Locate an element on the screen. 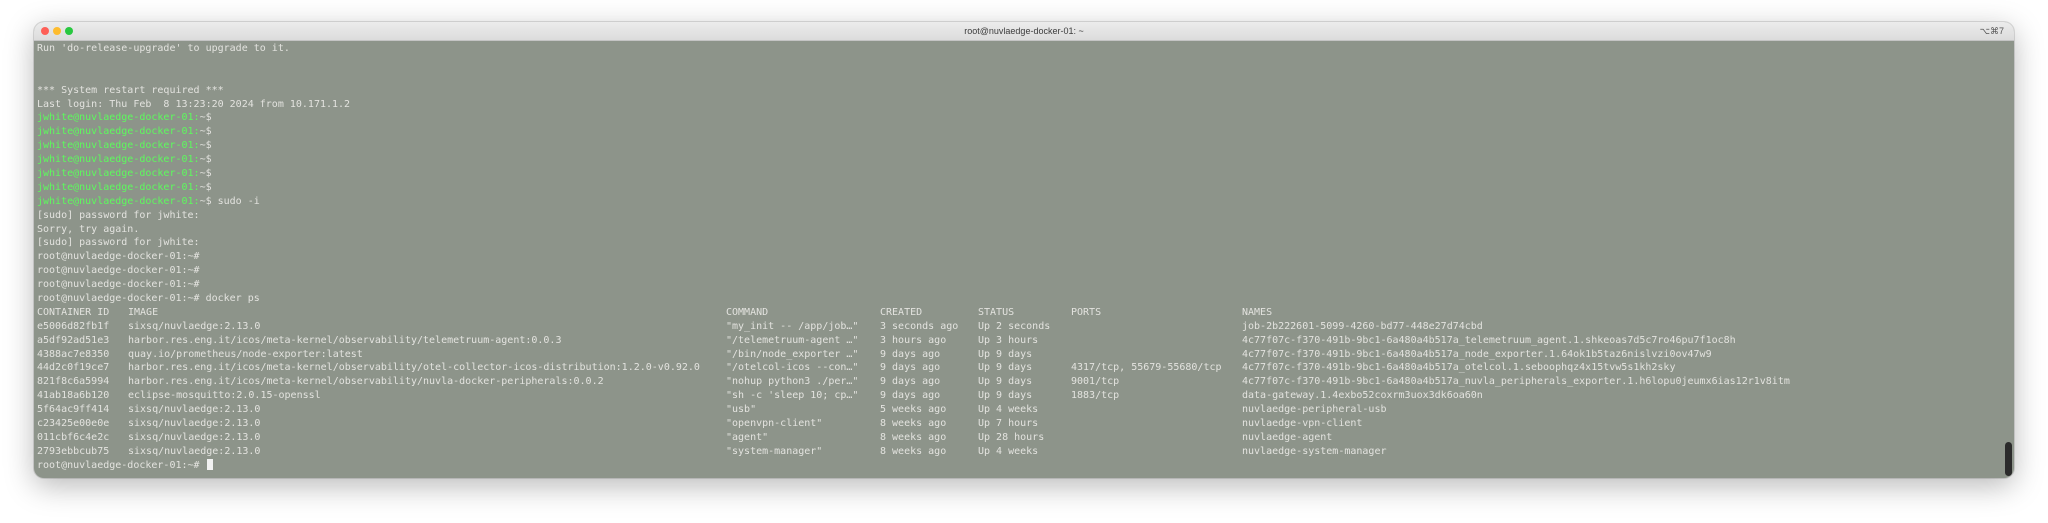  table-cell: 41ab18a6b120 is located at coordinates (73, 396).